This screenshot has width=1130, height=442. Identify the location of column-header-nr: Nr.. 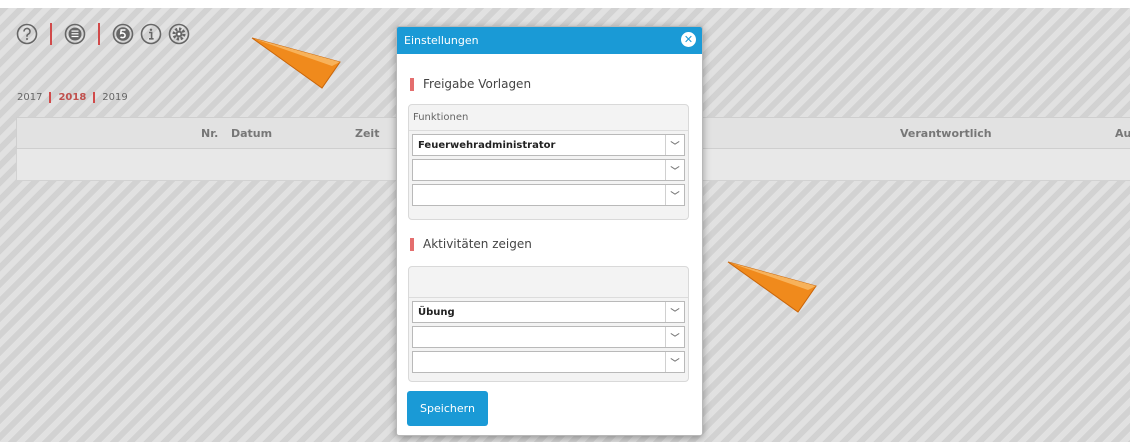
(209, 133).